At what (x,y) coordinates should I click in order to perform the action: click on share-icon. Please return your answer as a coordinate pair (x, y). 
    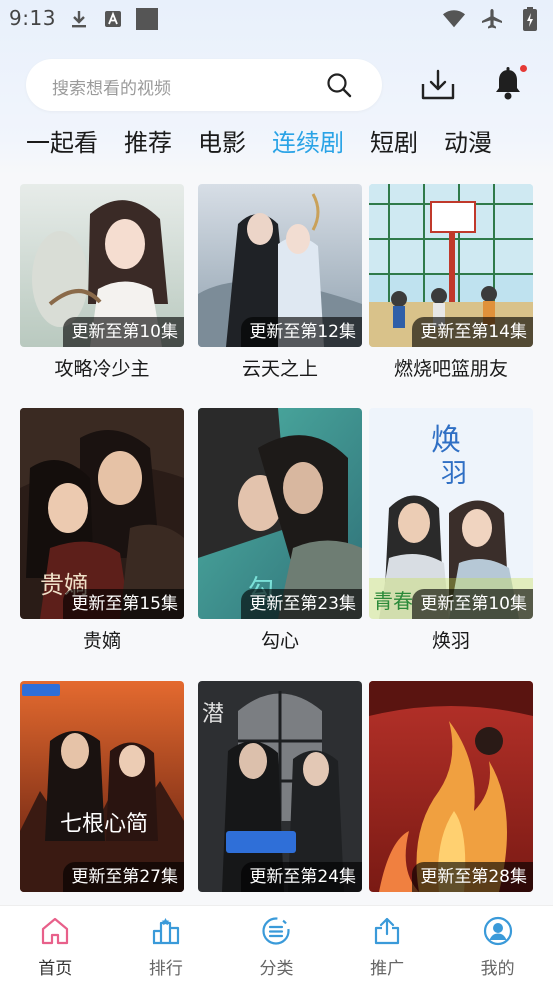
    Looking at the image, I should click on (387, 931).